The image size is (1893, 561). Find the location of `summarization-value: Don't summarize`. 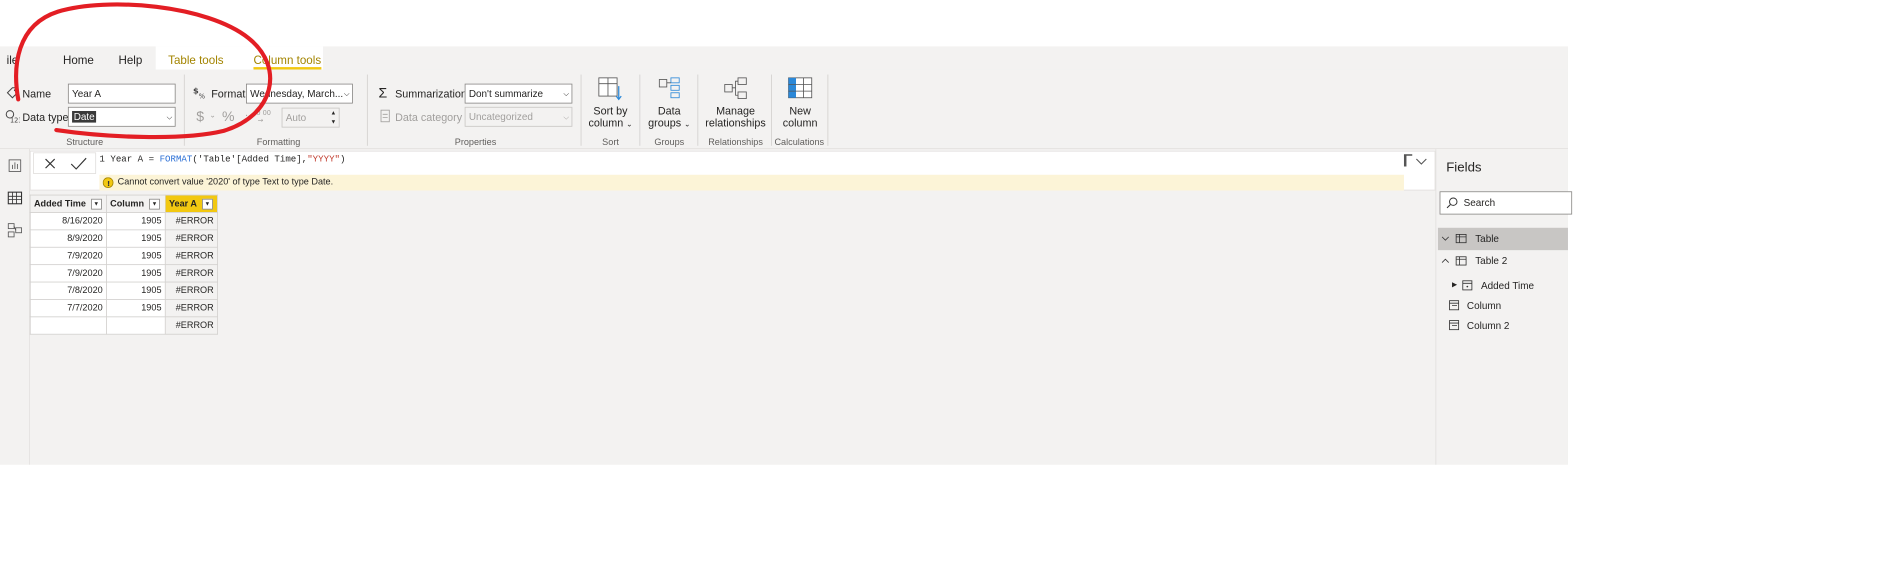

summarization-value: Don't summarize is located at coordinates (506, 93).